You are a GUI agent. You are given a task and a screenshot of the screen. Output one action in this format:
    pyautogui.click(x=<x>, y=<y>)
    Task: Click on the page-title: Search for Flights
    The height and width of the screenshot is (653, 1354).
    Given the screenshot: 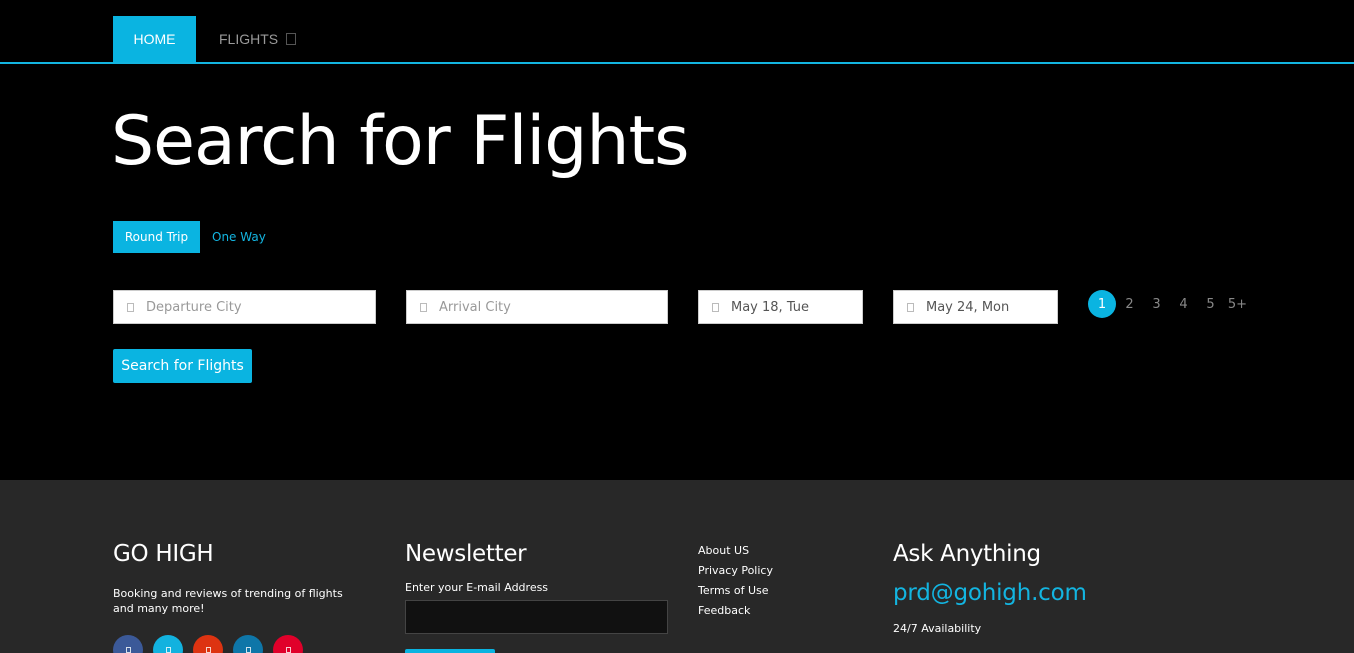 What is the action you would take?
    pyautogui.click(x=400, y=141)
    